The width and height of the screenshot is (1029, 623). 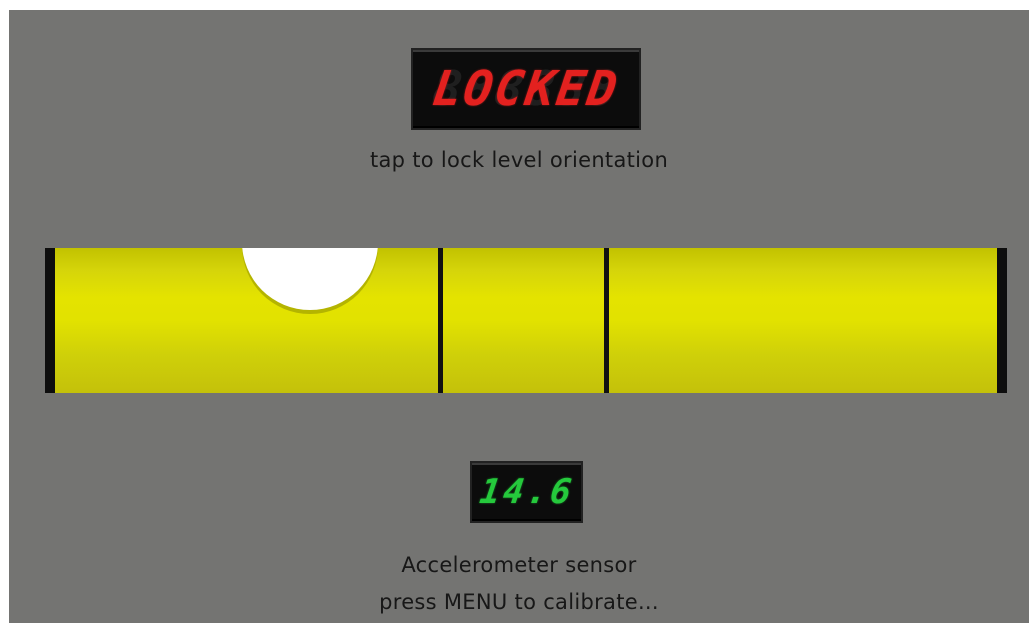 I want to click on lock-status-display: 888888 LOCKED, so click(x=526, y=89).